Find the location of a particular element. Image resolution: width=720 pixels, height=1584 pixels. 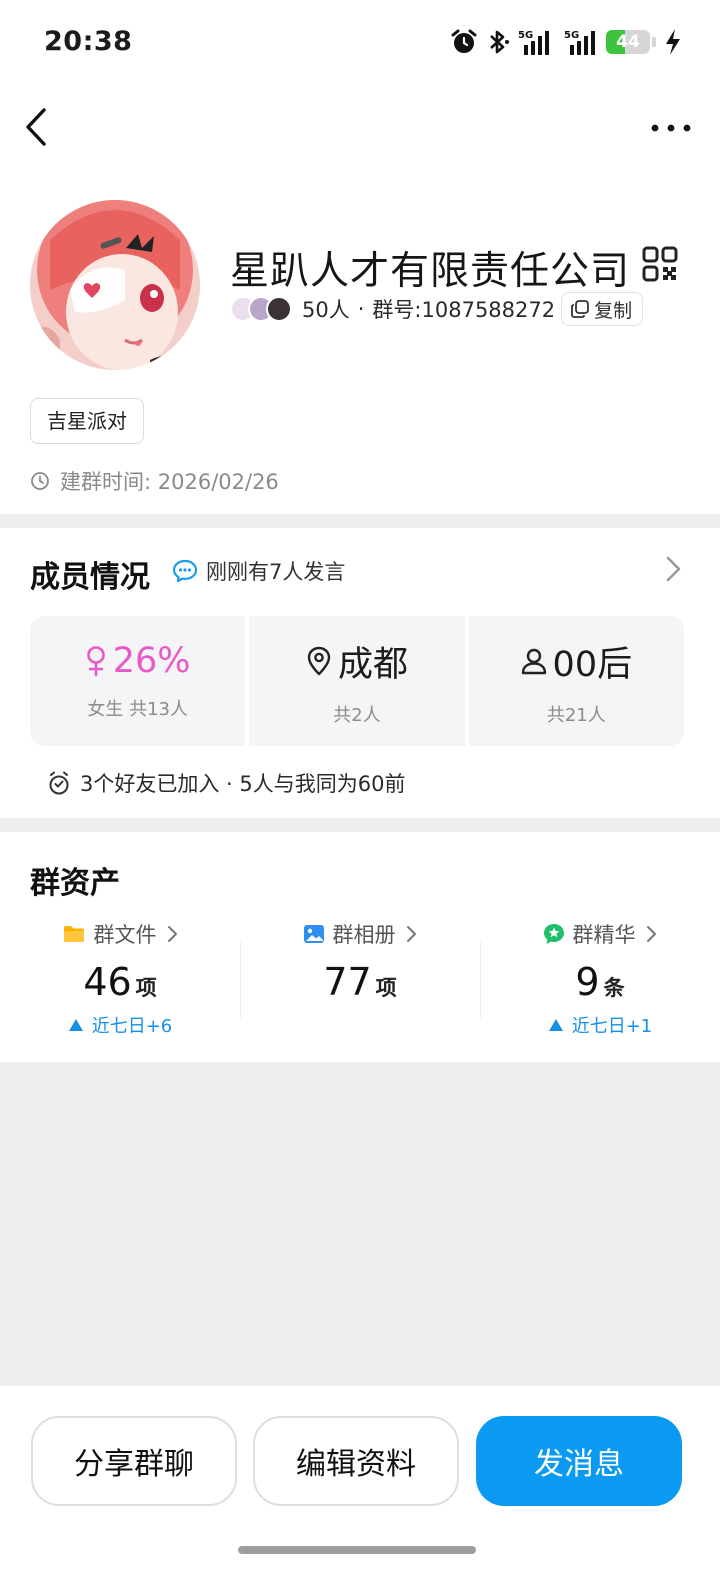

stat-sub-location: 共2人 is located at coordinates (357, 715).